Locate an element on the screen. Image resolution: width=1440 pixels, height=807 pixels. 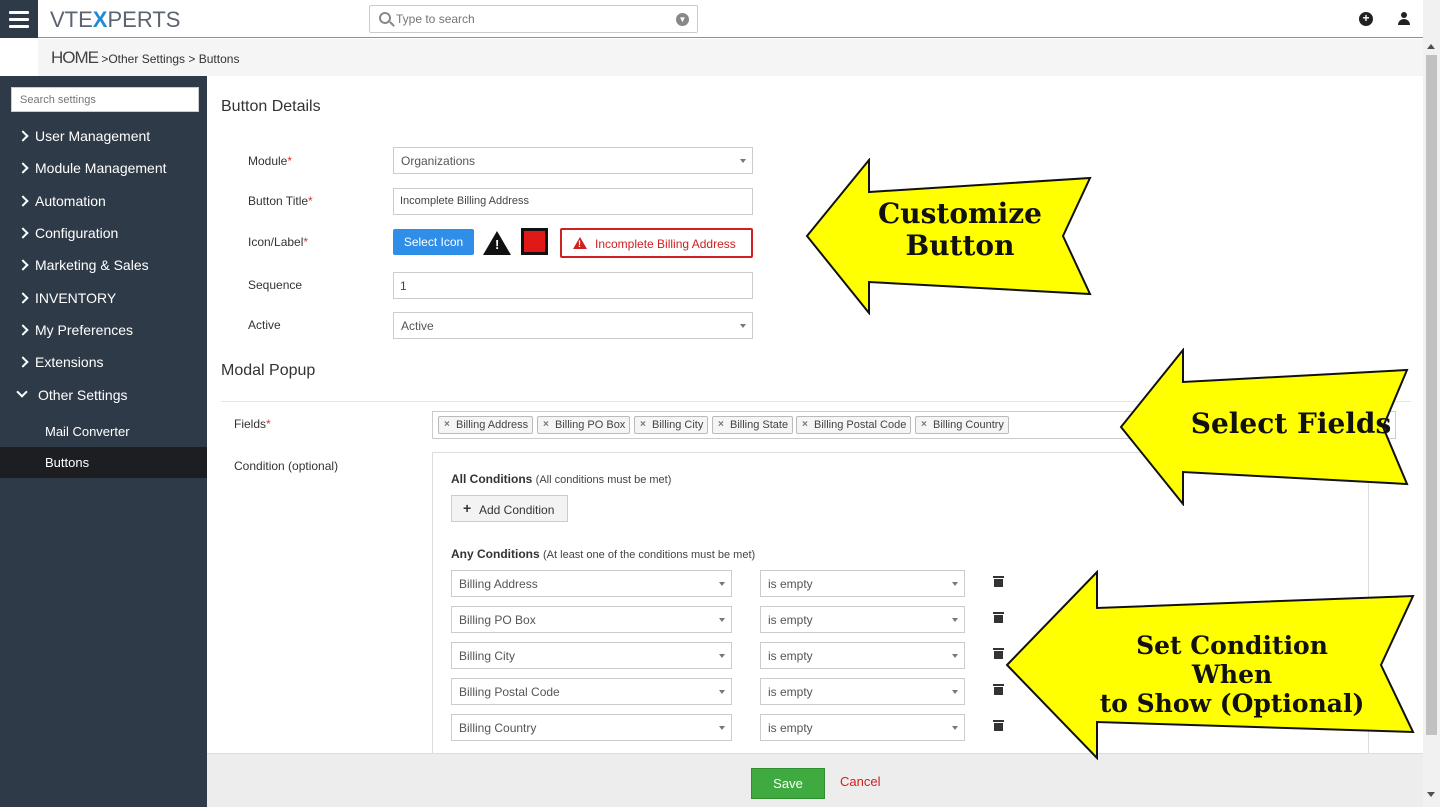
sidebar-subitem-buttons: Buttons is located at coordinates (103, 462).